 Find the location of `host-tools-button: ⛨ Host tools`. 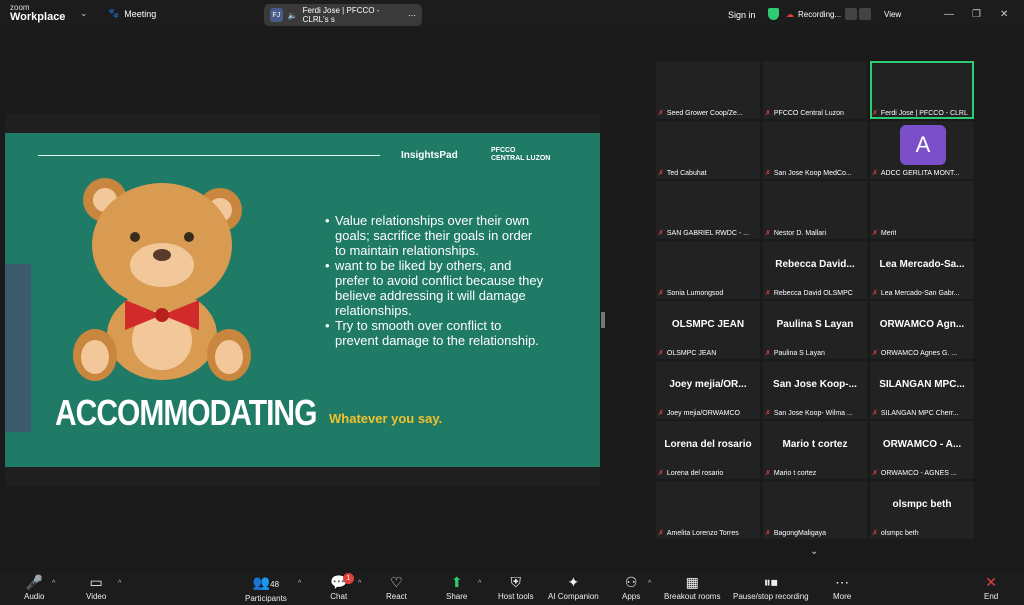

host-tools-button: ⛨ Host tools is located at coordinates (516, 588).